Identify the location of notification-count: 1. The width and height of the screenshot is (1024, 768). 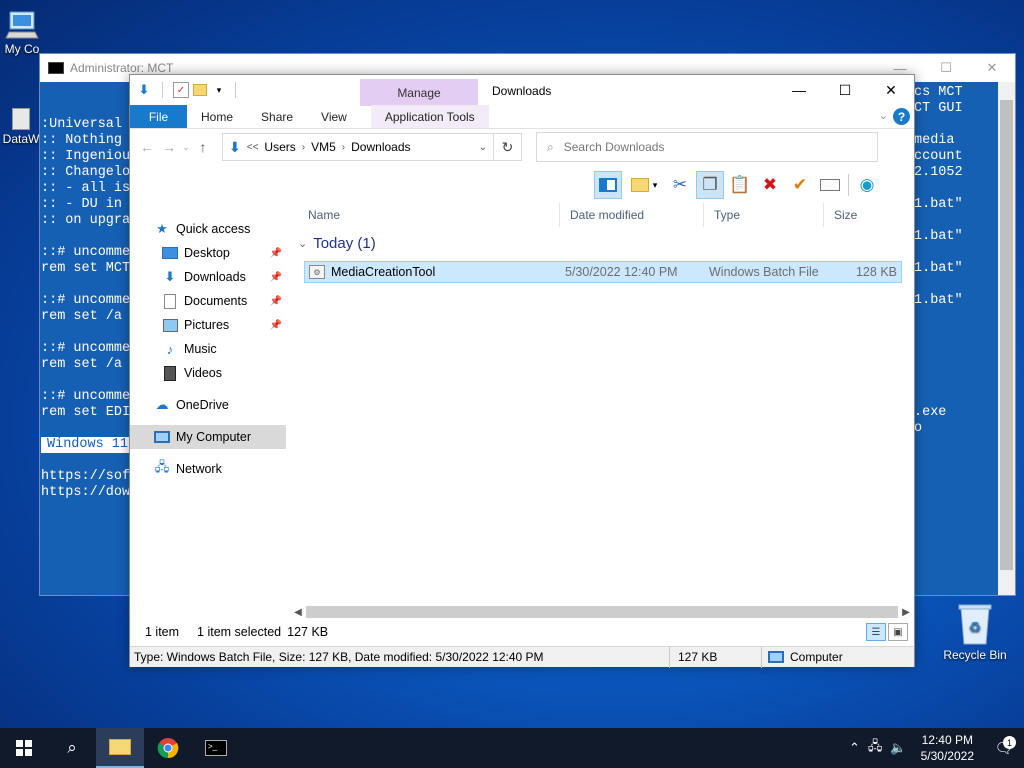
(1009, 742).